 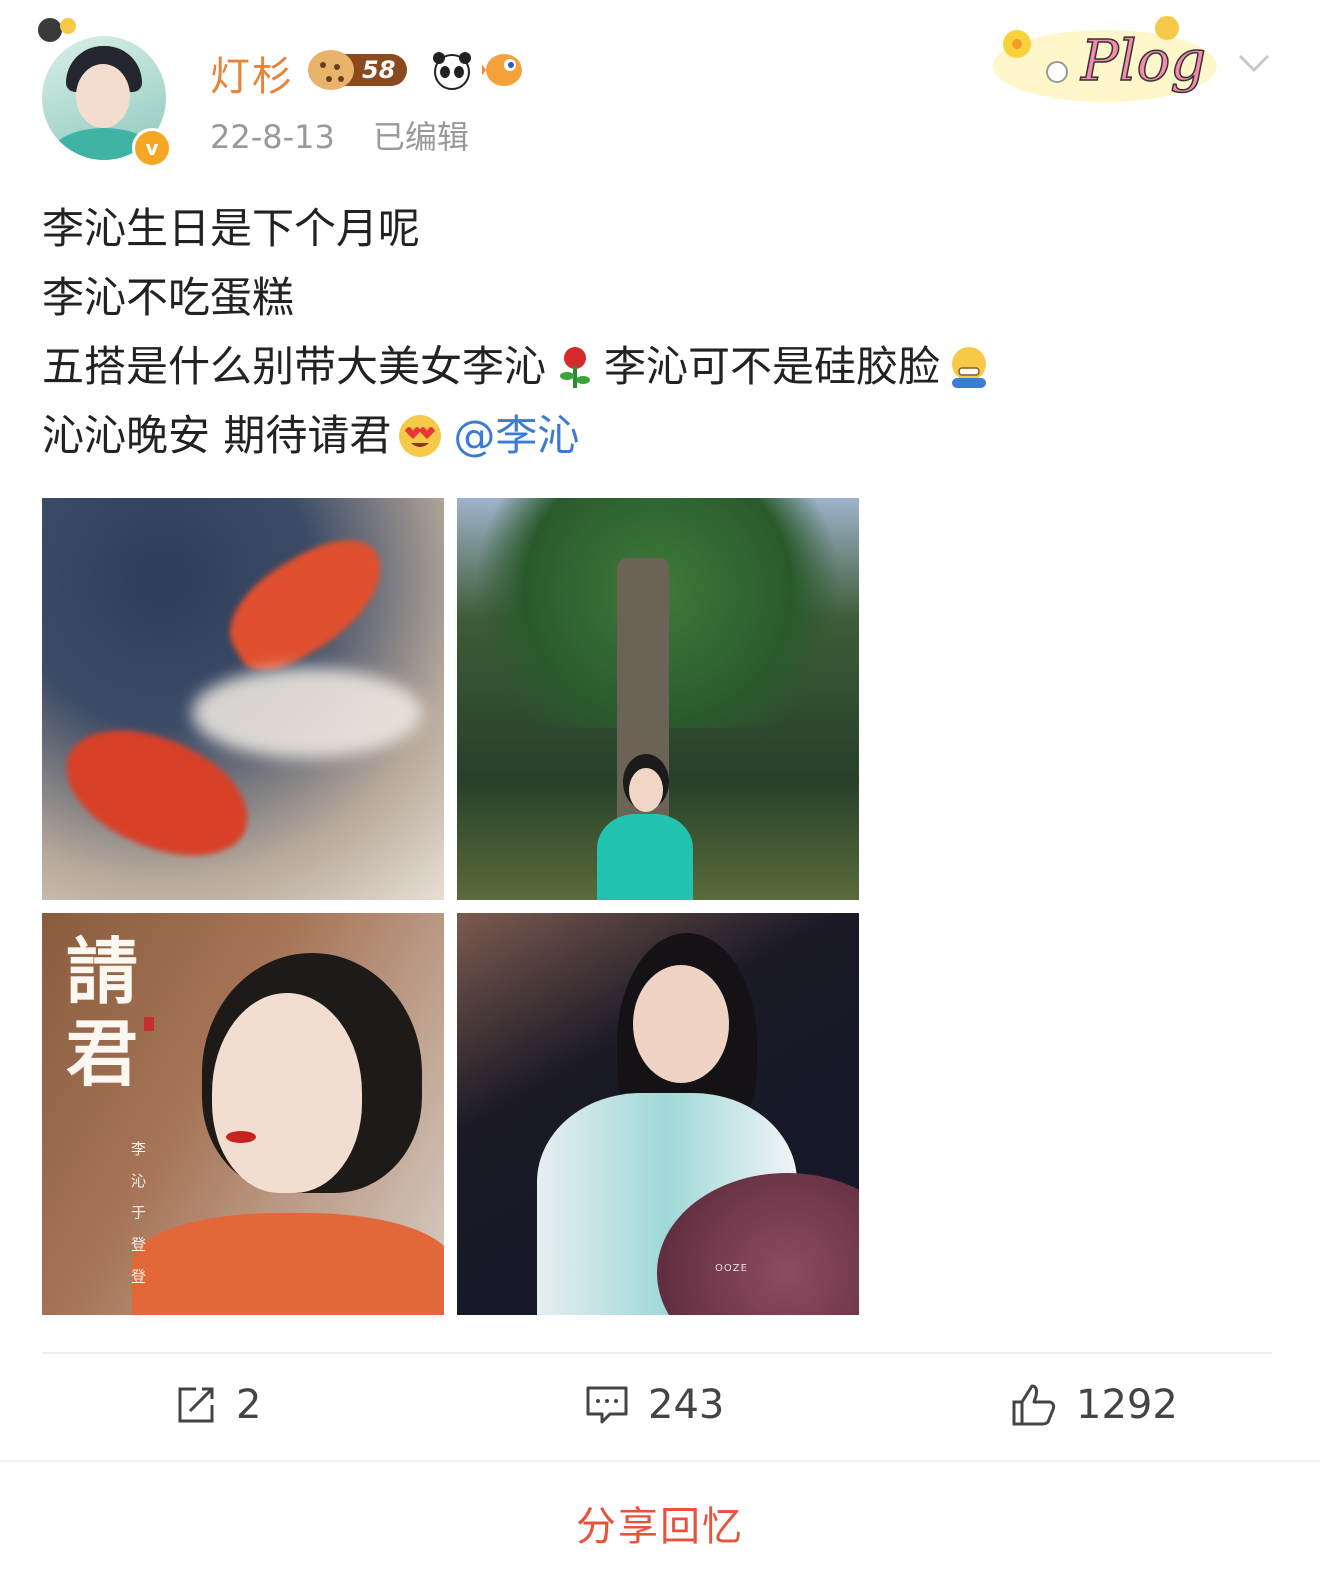 What do you see at coordinates (196, 1405) in the screenshot?
I see `share-icon` at bounding box center [196, 1405].